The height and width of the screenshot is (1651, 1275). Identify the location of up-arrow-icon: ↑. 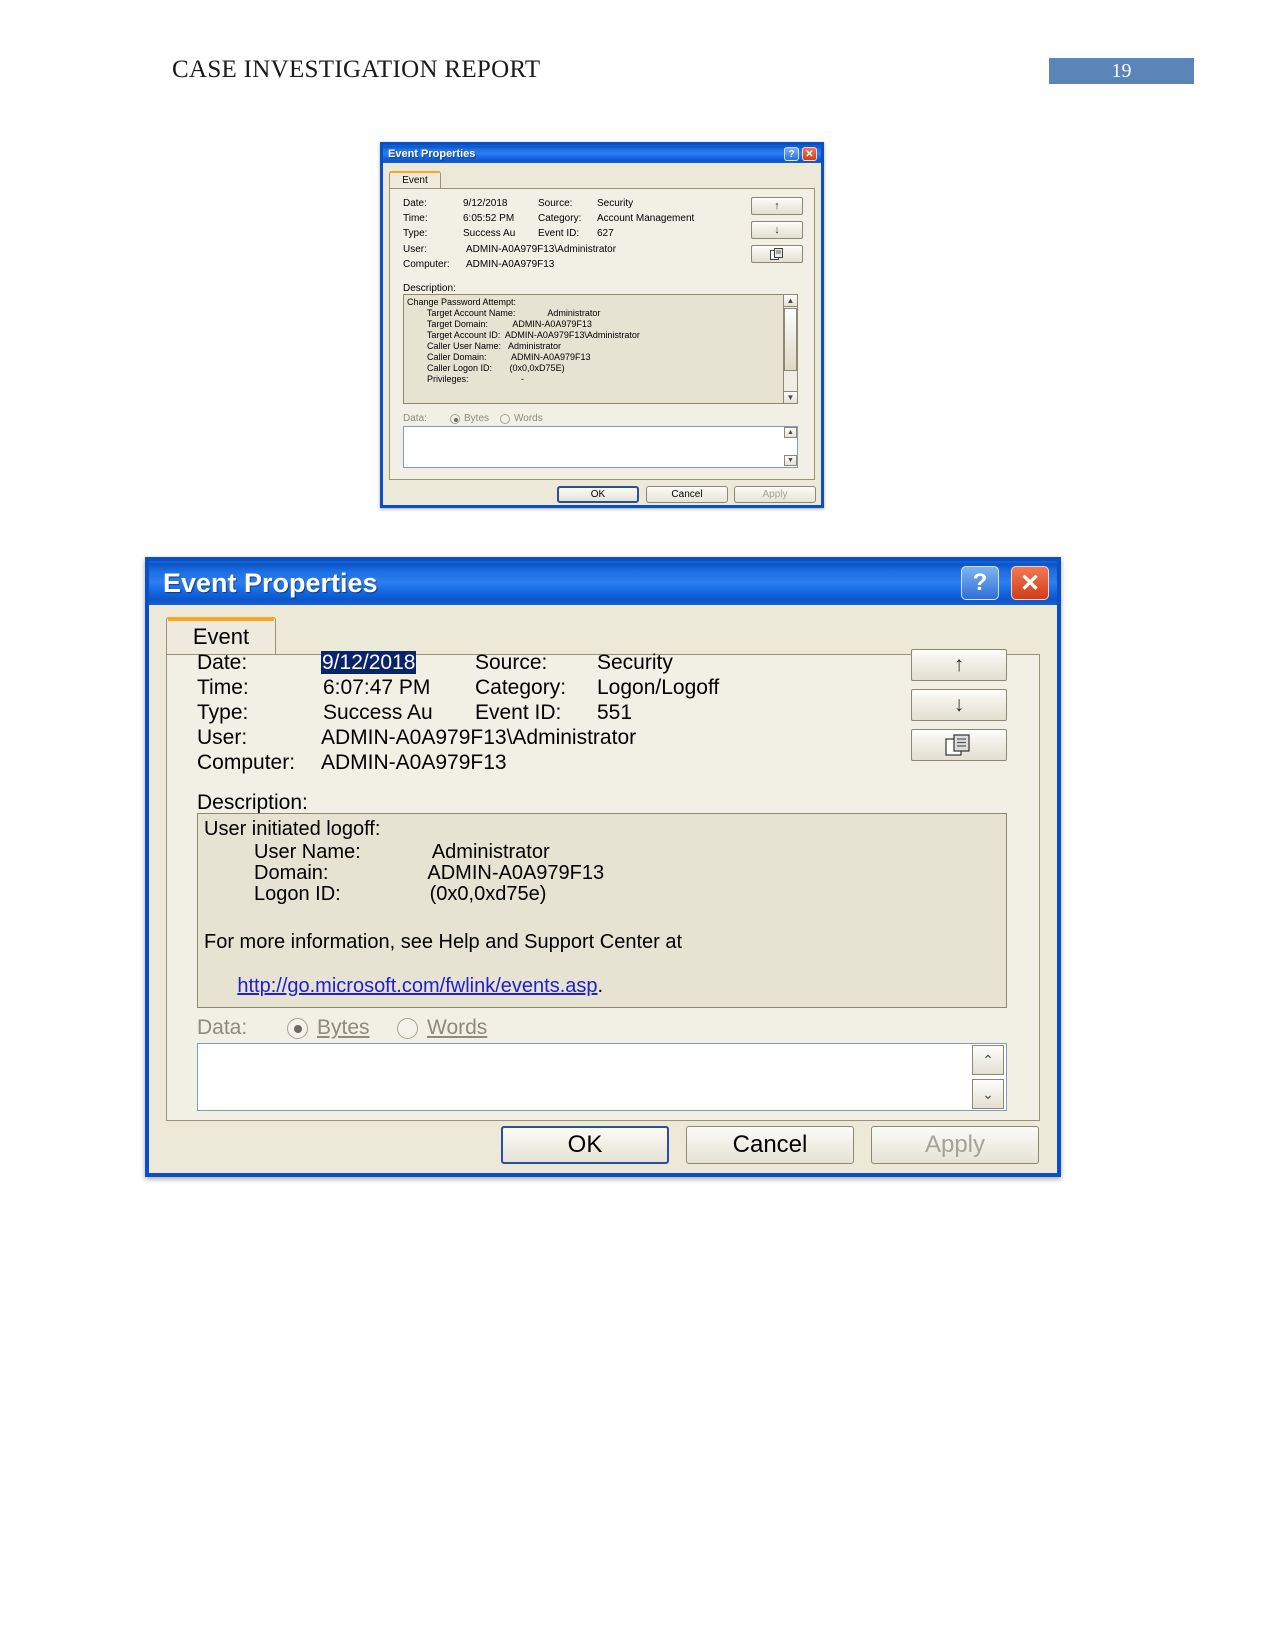
(959, 664).